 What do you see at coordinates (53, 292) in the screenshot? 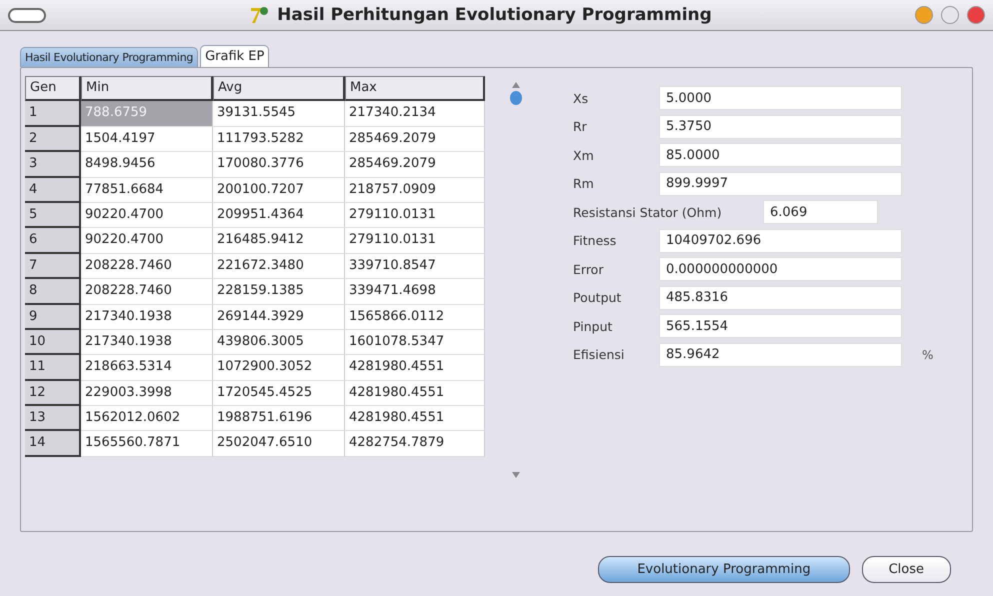
I see `row-header: 8` at bounding box center [53, 292].